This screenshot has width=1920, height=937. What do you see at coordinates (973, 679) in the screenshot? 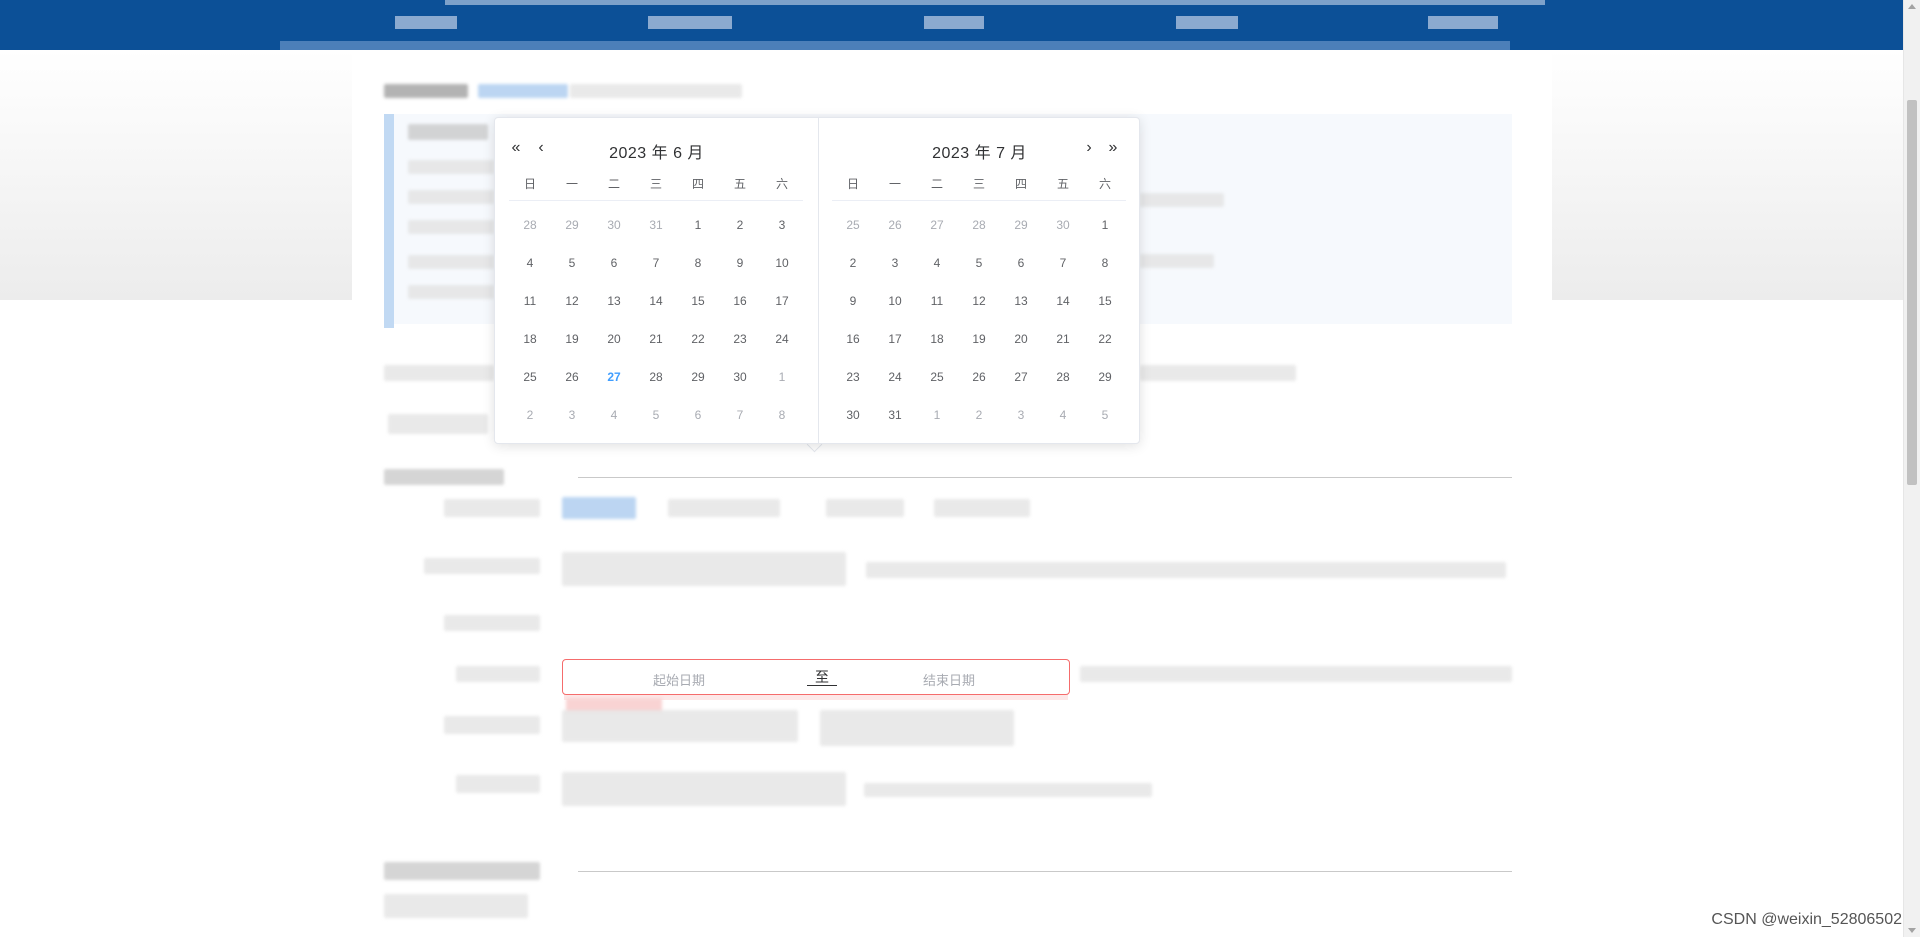
I see `end-date-input: 结束日期` at bounding box center [973, 679].